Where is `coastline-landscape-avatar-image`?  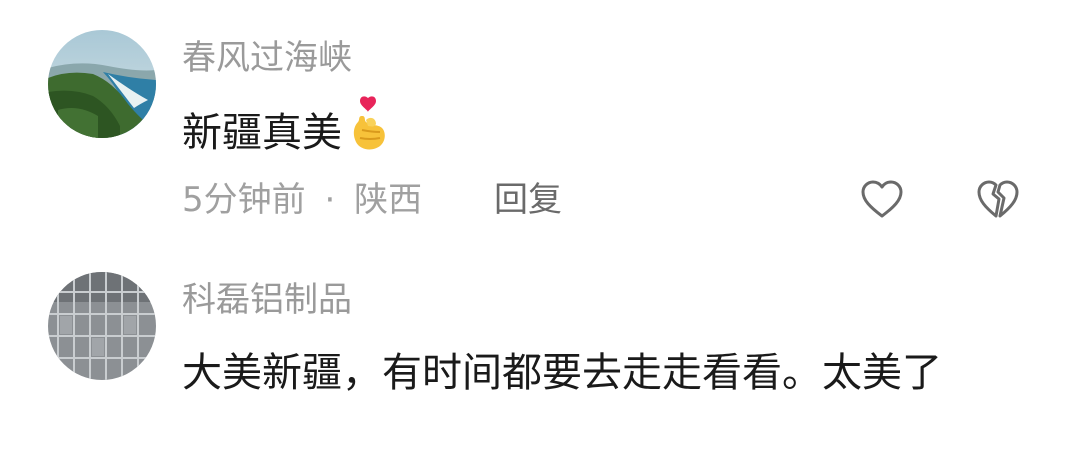
coastline-landscape-avatar-image is located at coordinates (102, 84).